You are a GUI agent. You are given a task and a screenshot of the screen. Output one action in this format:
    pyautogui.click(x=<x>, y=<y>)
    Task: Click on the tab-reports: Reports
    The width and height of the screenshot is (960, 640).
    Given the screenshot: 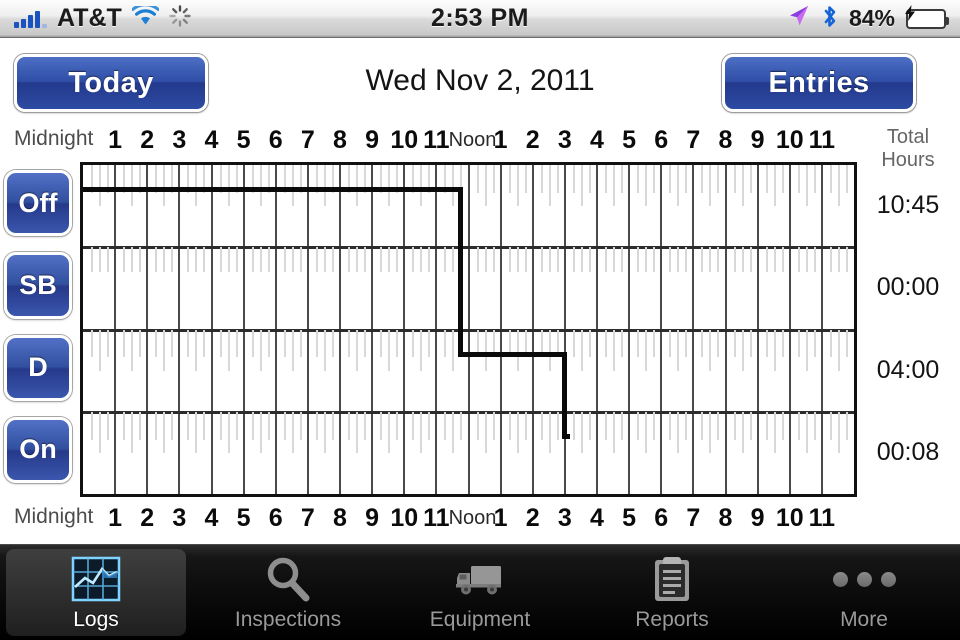 What is the action you would take?
    pyautogui.click(x=672, y=592)
    